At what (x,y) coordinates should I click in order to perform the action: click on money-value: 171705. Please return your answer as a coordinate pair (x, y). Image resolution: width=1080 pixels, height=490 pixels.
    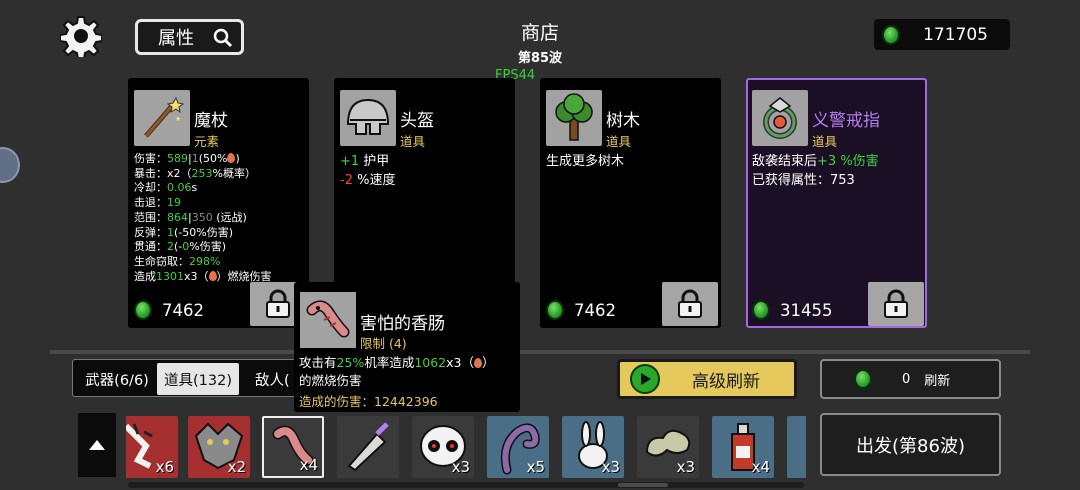
    Looking at the image, I should click on (955, 34).